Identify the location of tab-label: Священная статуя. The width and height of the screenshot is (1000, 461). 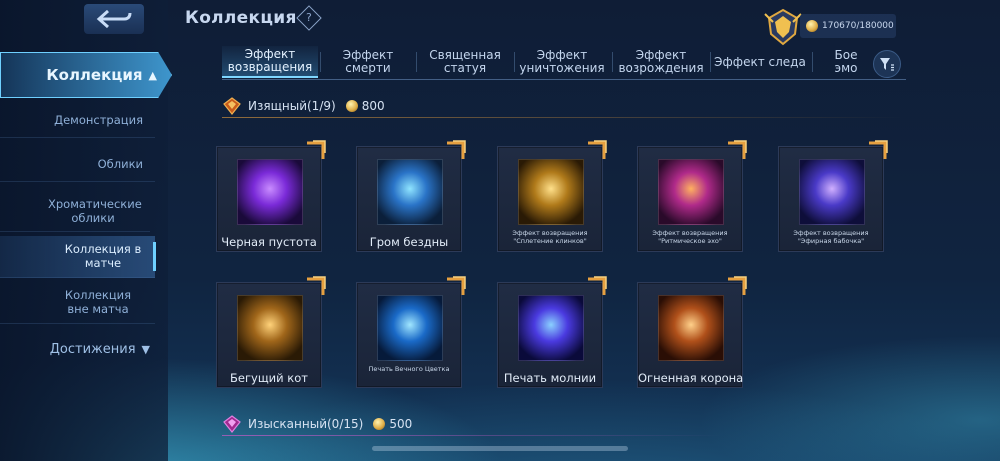
(465, 61).